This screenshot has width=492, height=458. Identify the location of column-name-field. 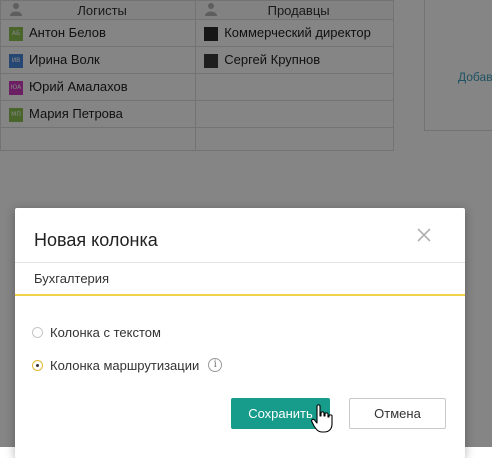
(240, 279).